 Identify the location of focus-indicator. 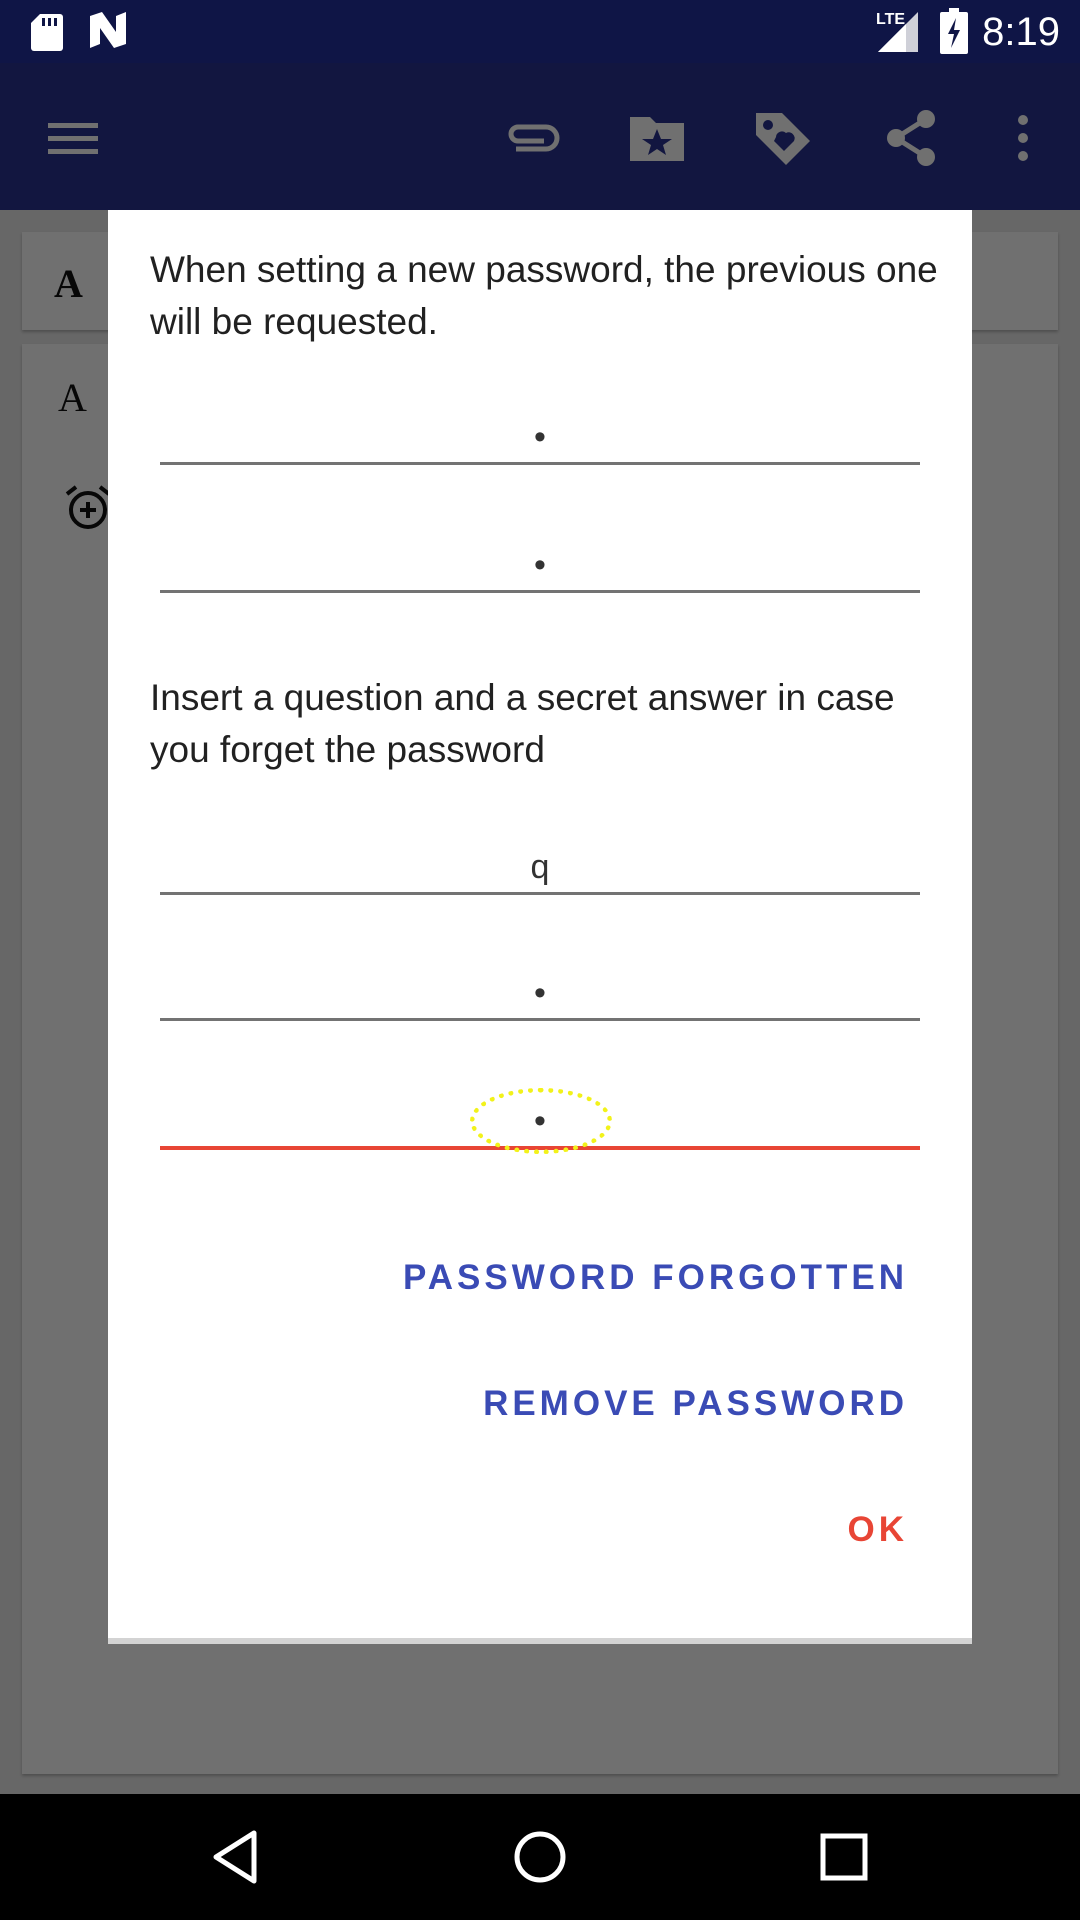
(541, 1121).